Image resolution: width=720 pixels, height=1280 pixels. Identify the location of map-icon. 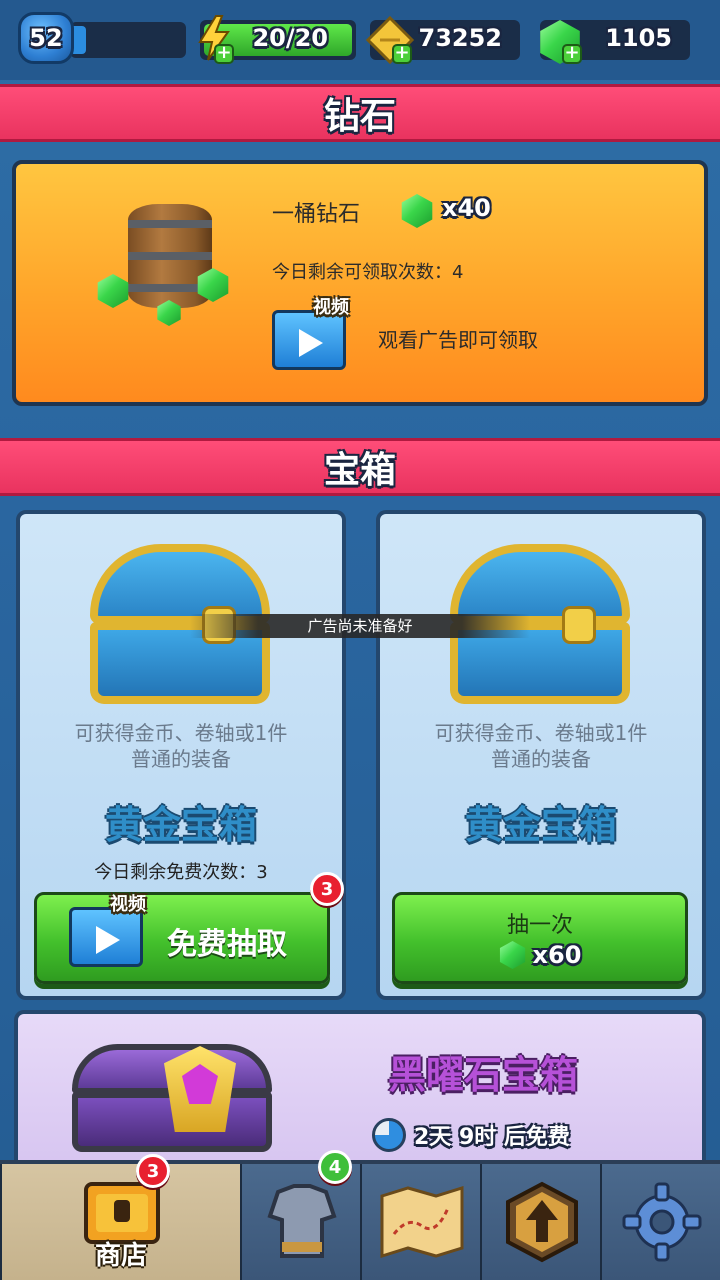
(422, 1222).